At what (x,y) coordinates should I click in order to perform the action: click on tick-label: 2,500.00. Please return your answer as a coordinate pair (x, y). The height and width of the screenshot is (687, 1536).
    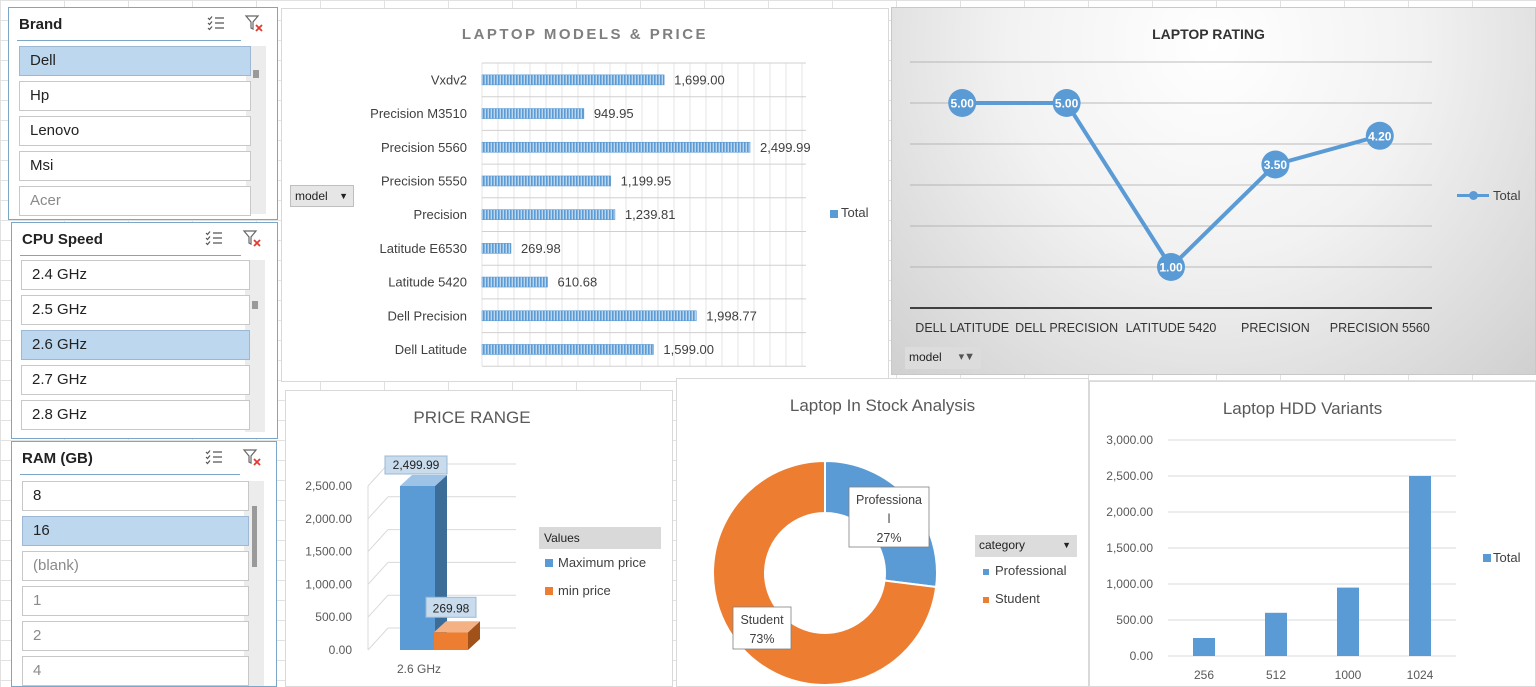
    Looking at the image, I should click on (1129, 476).